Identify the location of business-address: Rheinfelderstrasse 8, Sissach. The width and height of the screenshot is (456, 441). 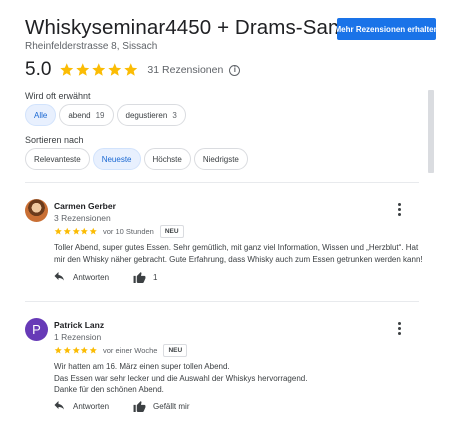
(91, 46).